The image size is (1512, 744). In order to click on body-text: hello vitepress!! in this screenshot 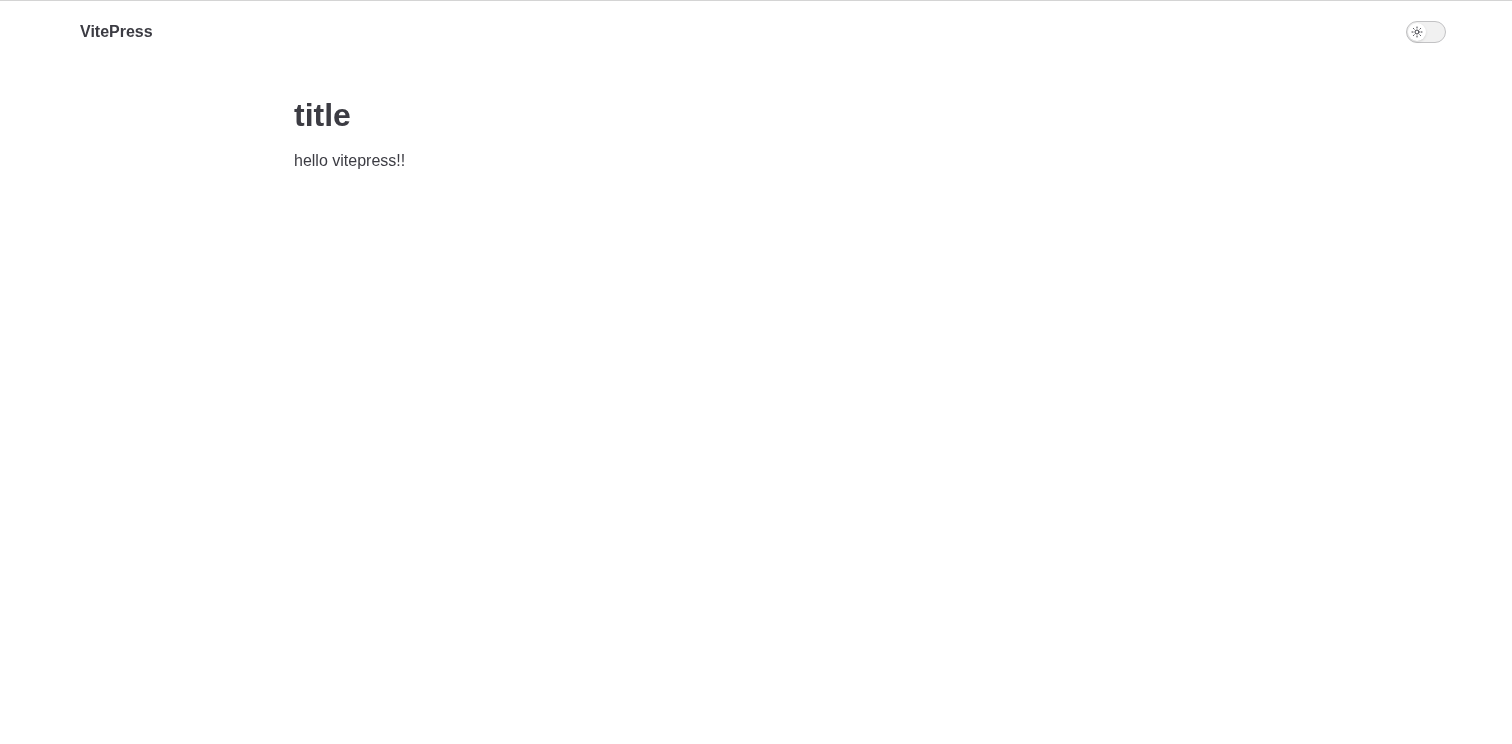, I will do `click(350, 161)`.